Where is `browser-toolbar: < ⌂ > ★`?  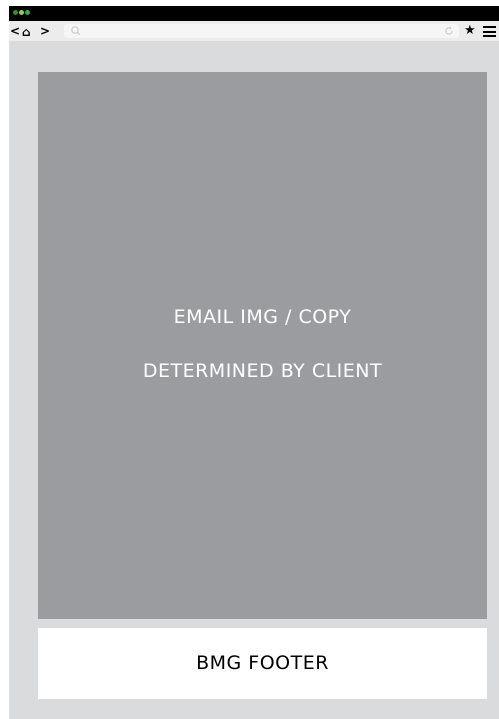 browser-toolbar: < ⌂ > ★ is located at coordinates (254, 31).